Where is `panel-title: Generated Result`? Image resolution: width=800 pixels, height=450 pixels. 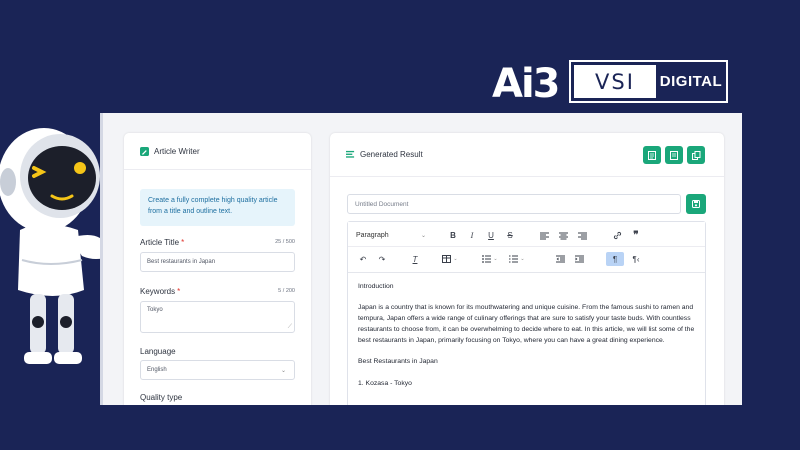 panel-title: Generated Result is located at coordinates (391, 154).